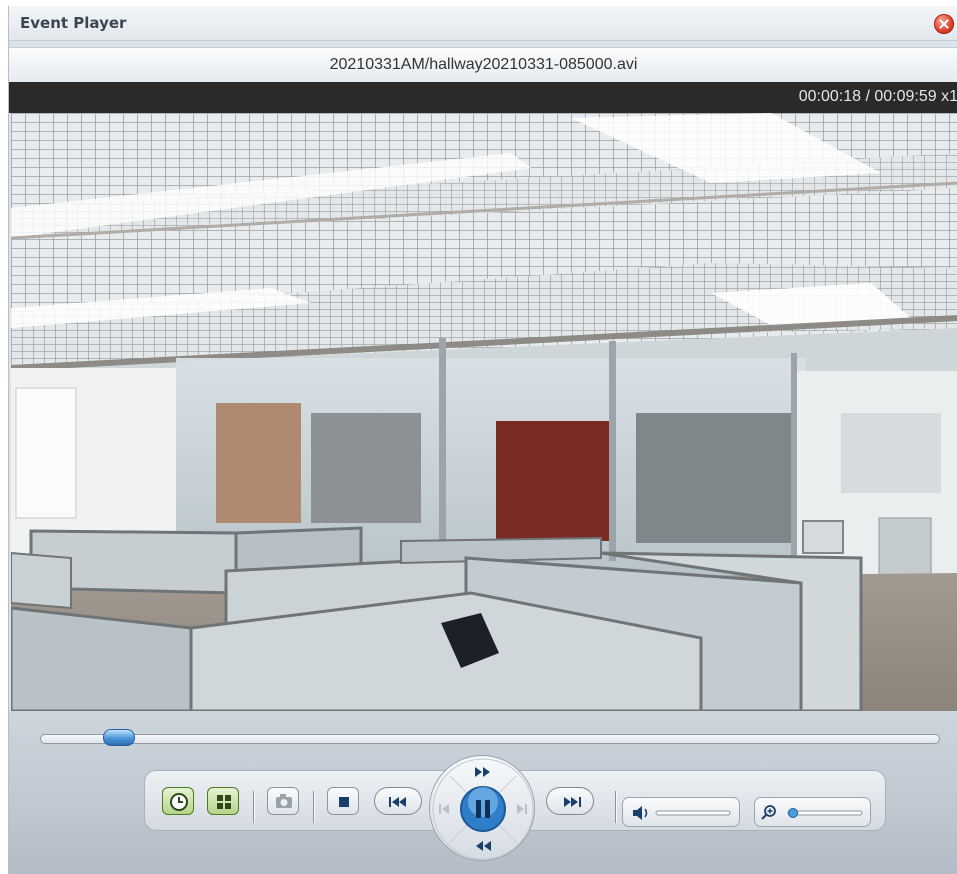 This screenshot has width=957, height=874. I want to click on jog-dial-graphic, so click(483, 809).